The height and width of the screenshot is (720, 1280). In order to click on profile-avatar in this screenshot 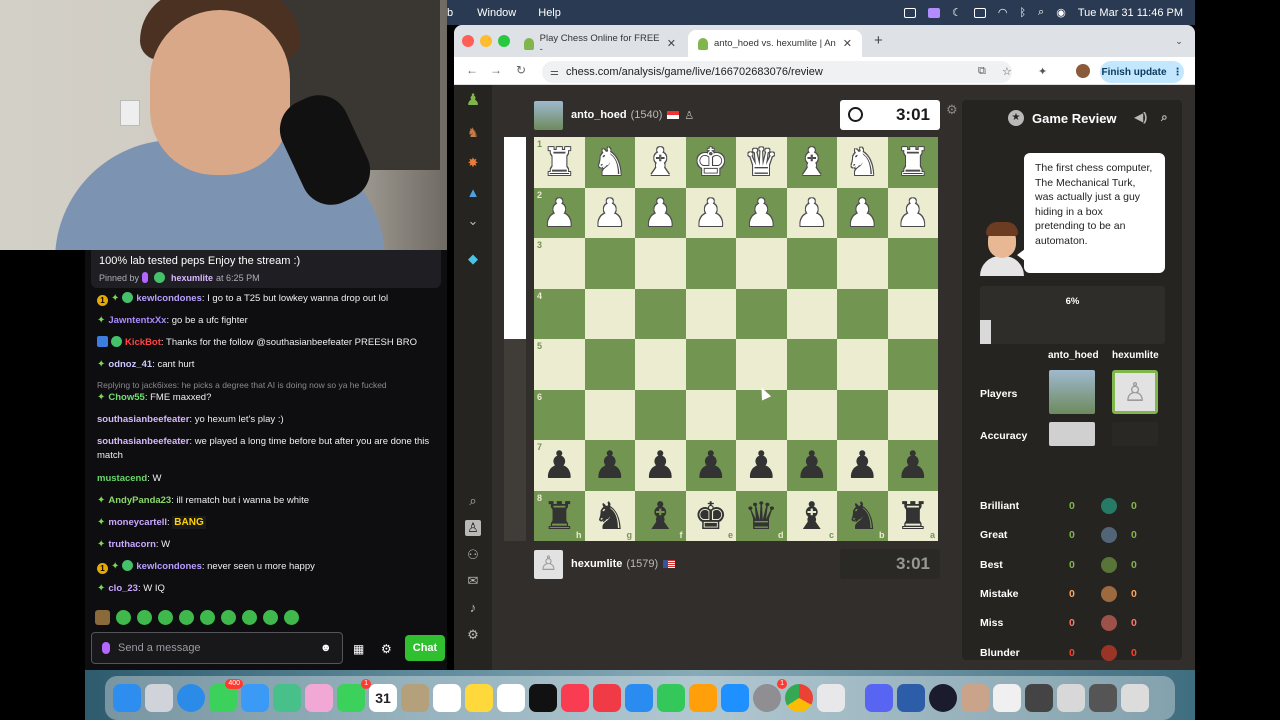, I will do `click(1083, 71)`.